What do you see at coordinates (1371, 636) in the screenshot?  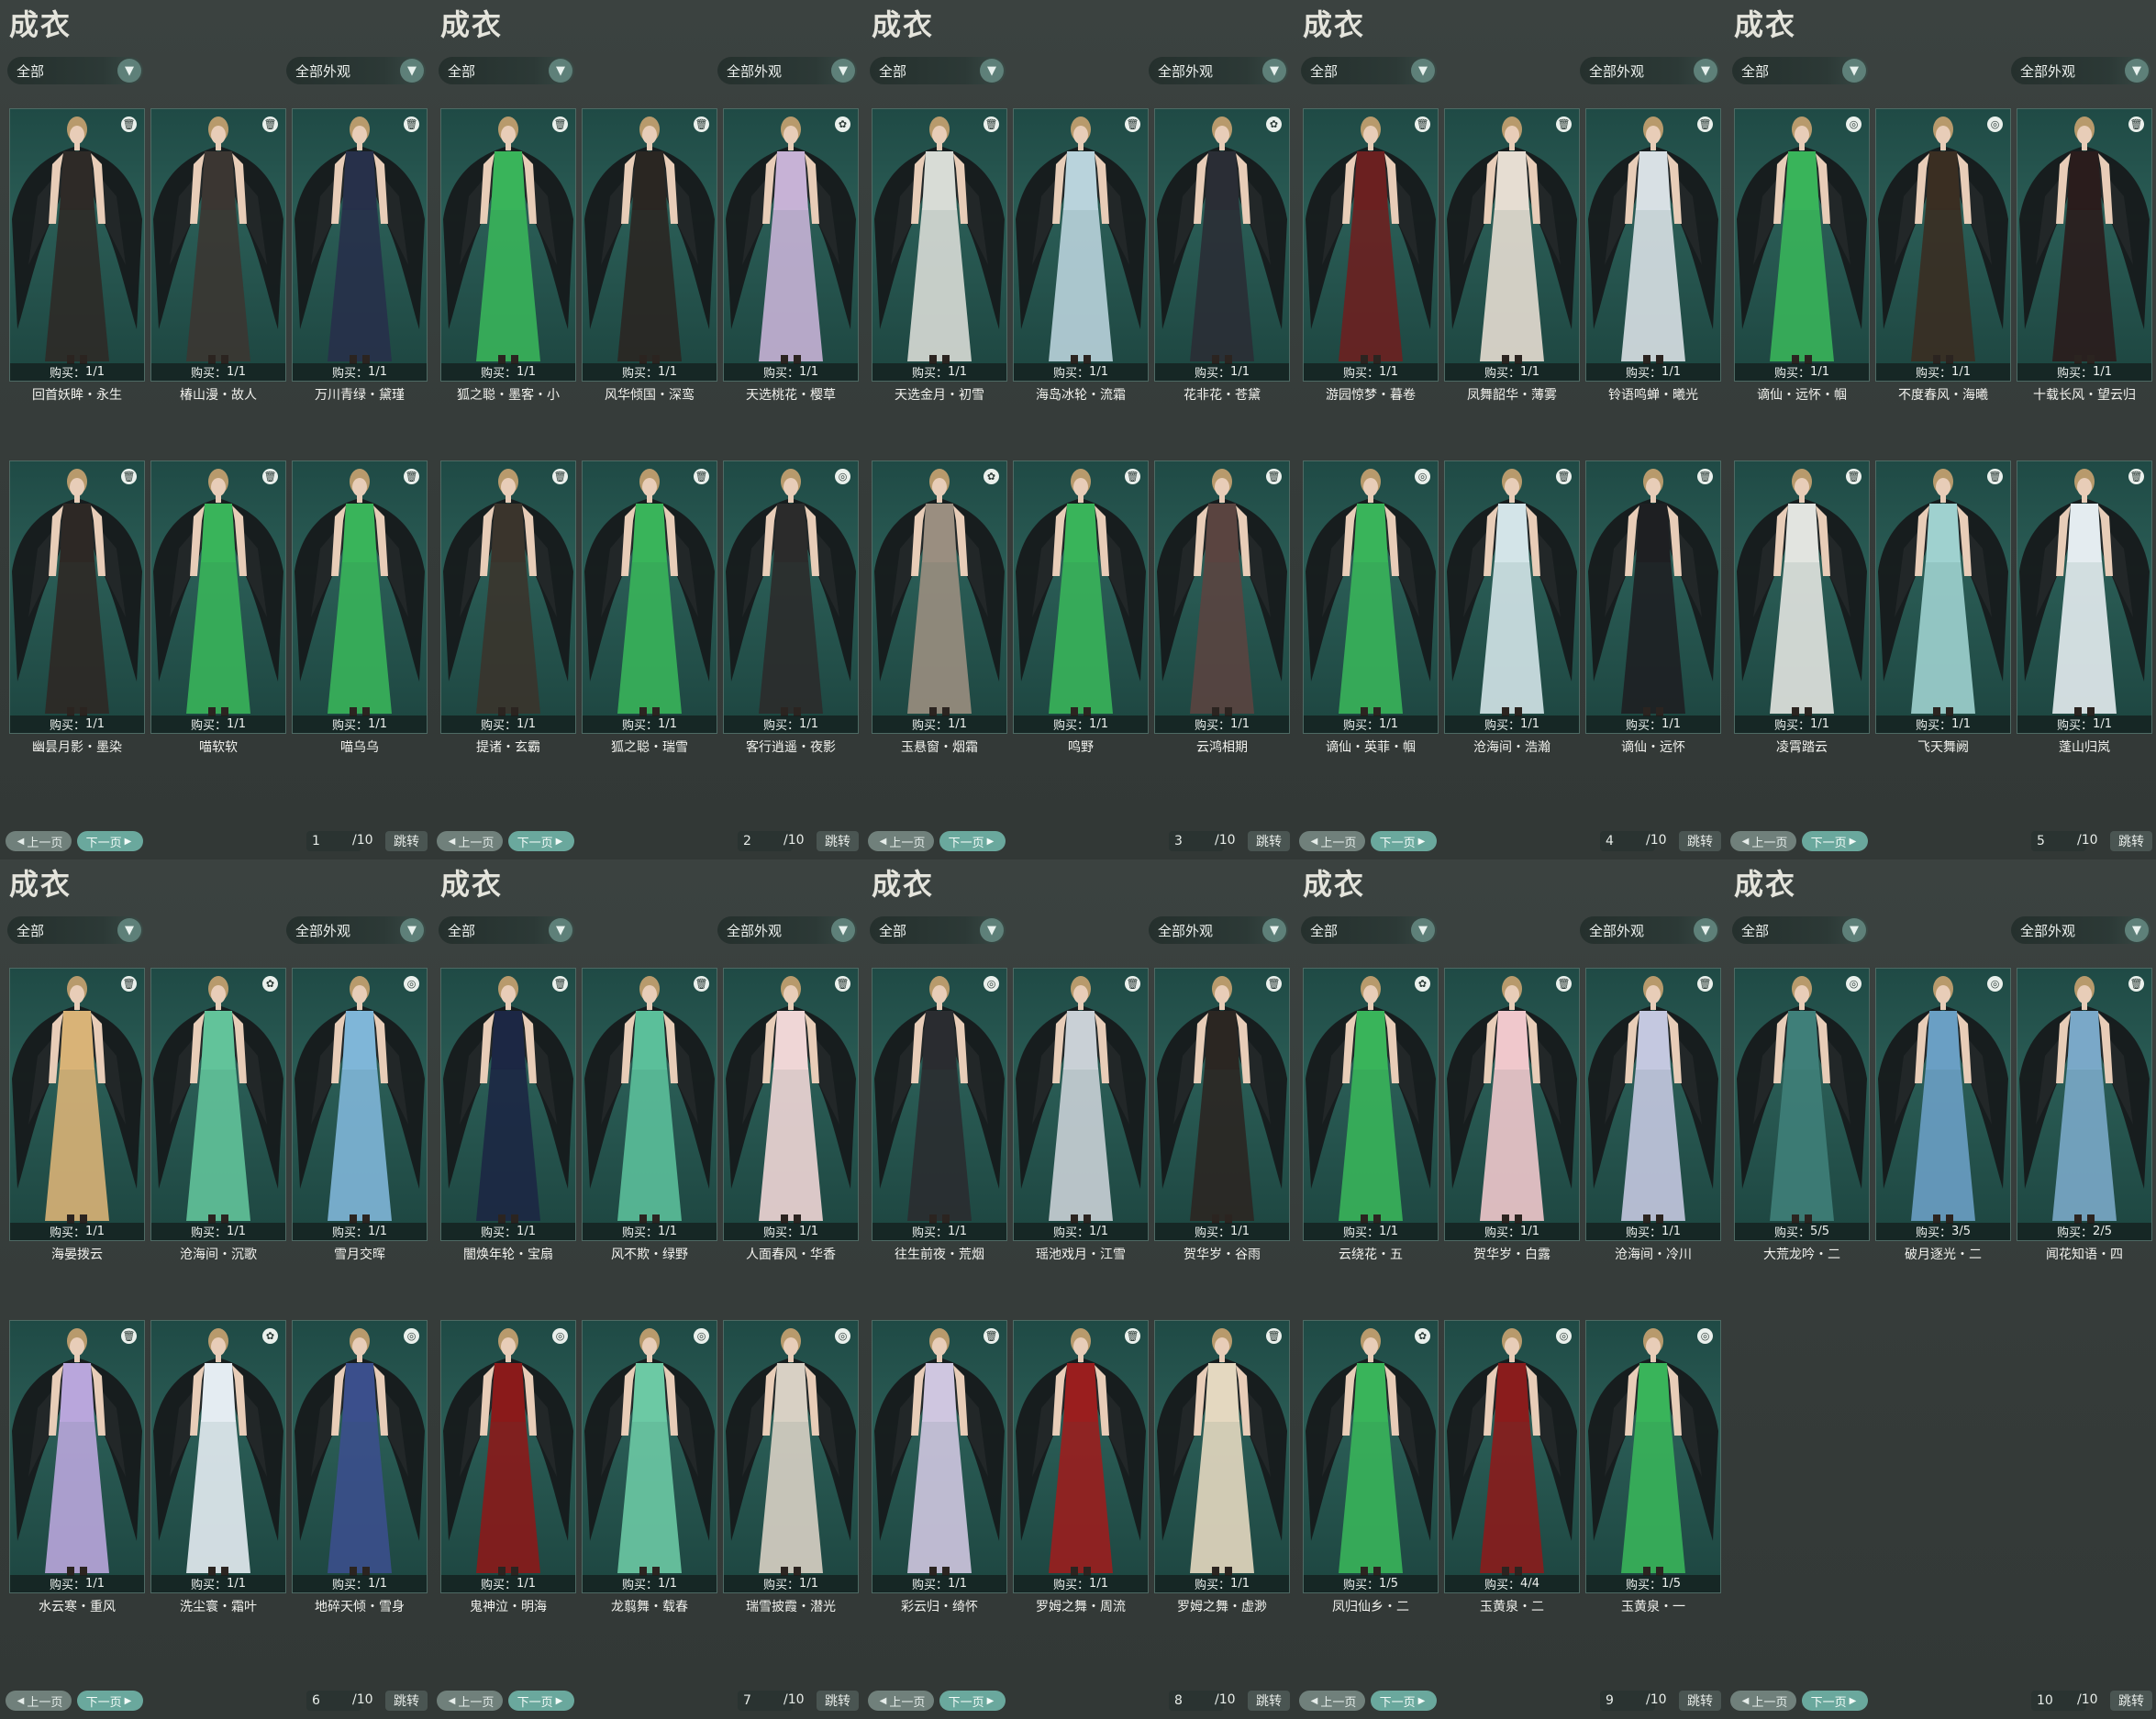 I see `outfit-item: ◎ 购买： 1/1 谪仙・英菲・帼` at bounding box center [1371, 636].